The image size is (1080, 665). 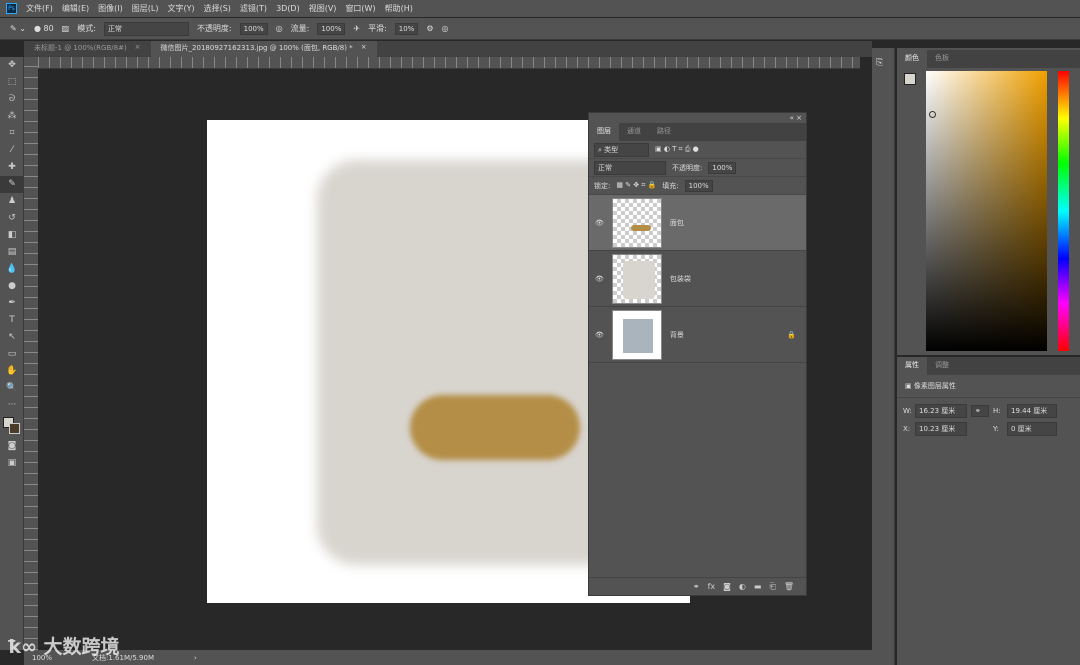 I want to click on trash-icon: 🗑, so click(x=789, y=586).